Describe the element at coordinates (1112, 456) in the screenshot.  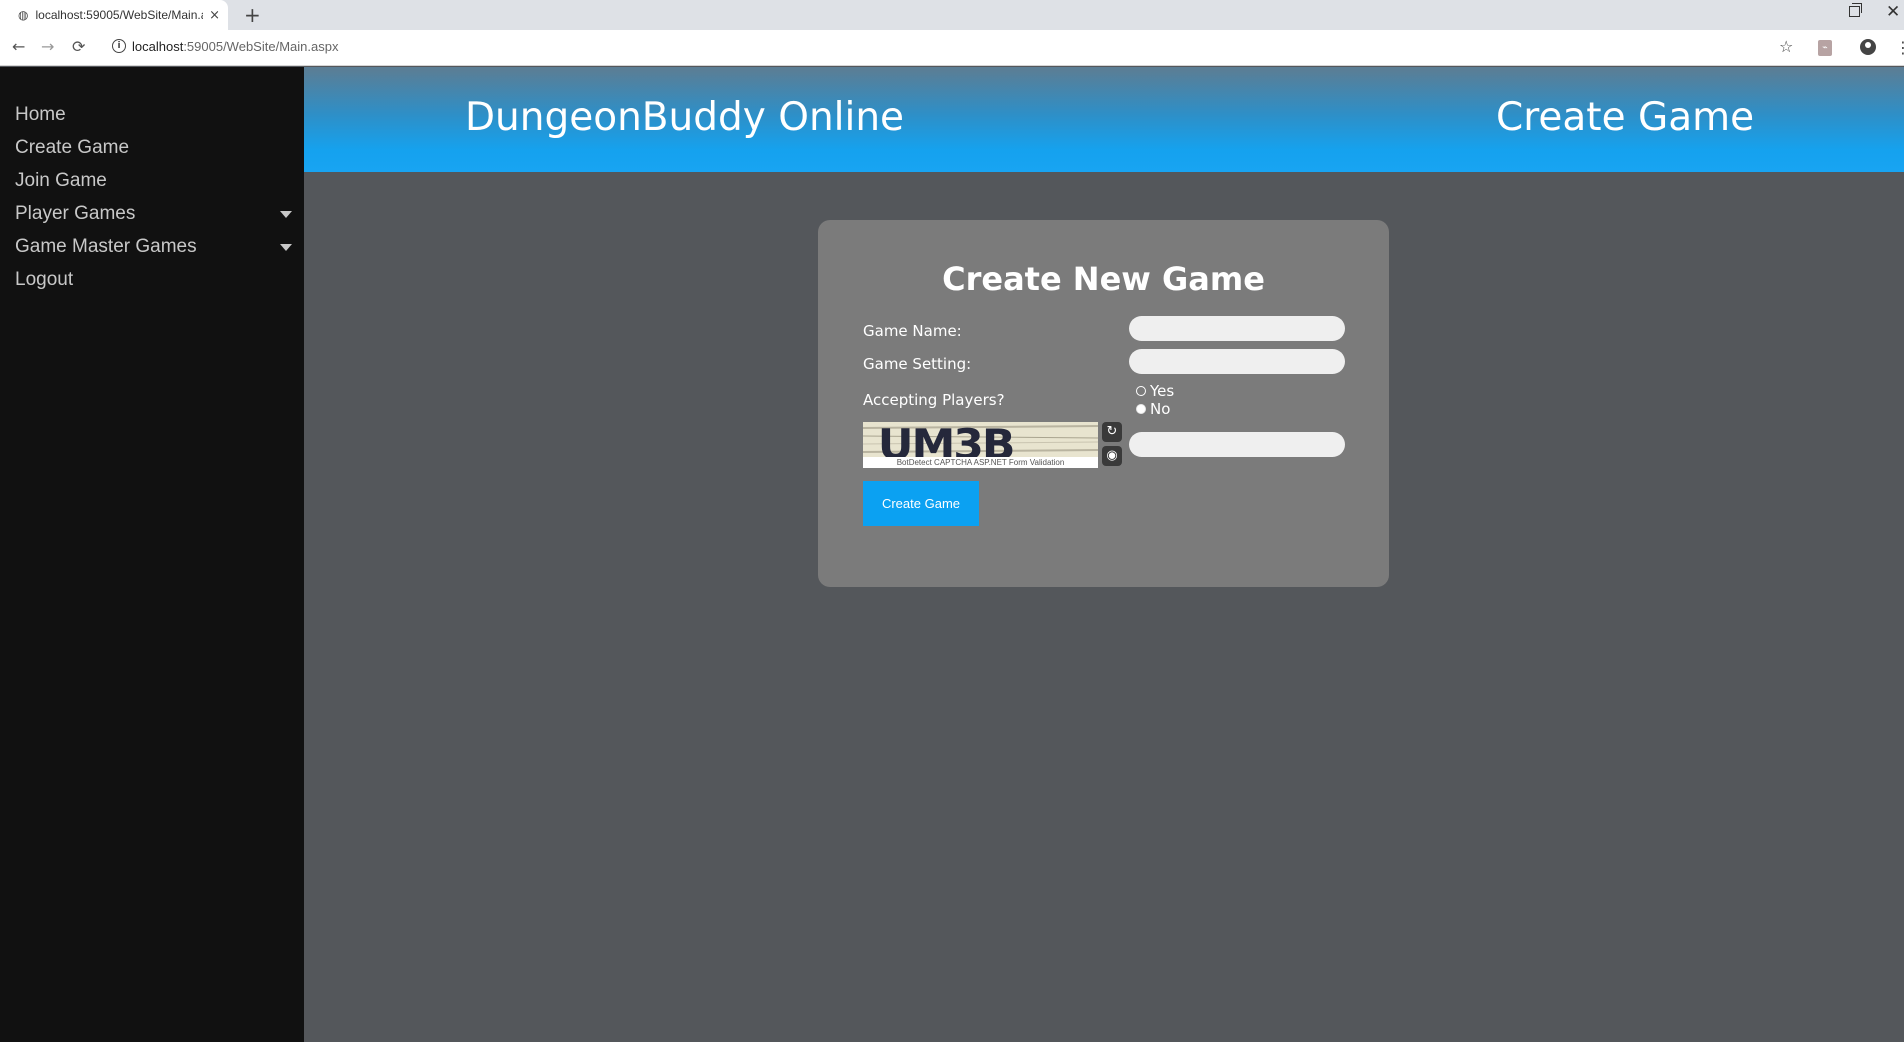
I see `captcha-audio-icon: ◉` at that location.